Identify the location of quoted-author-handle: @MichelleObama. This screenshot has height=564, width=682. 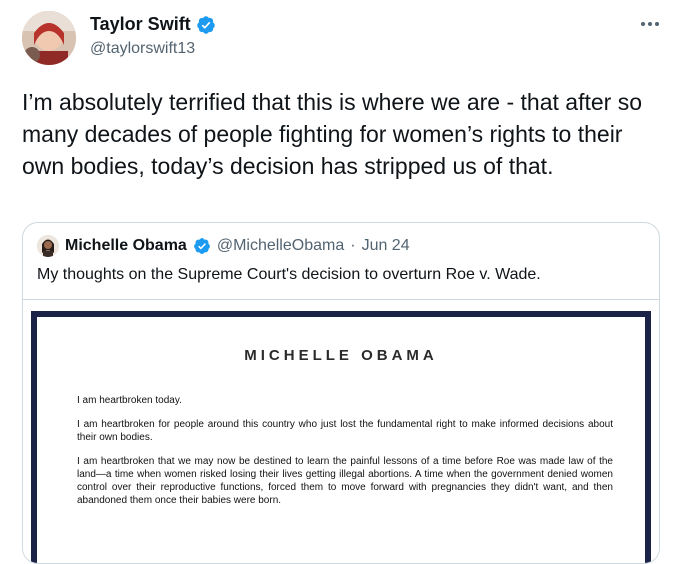
(280, 246).